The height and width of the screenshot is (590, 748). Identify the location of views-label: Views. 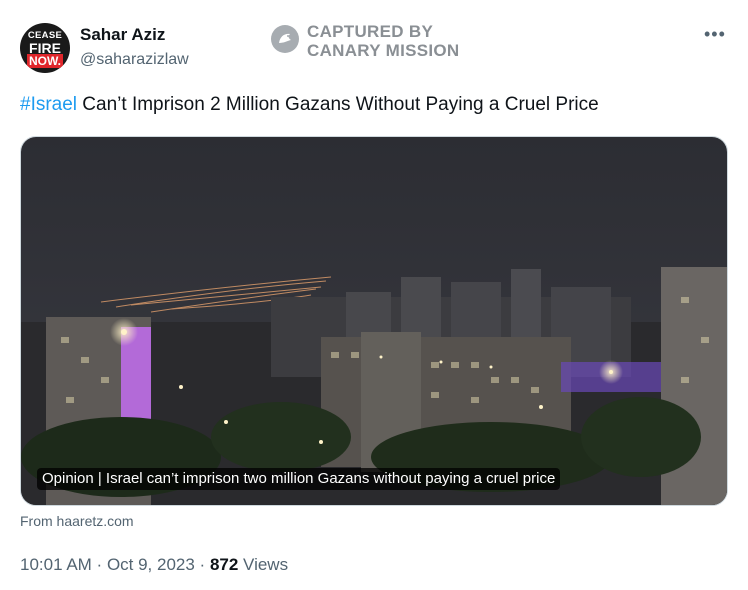
(263, 564).